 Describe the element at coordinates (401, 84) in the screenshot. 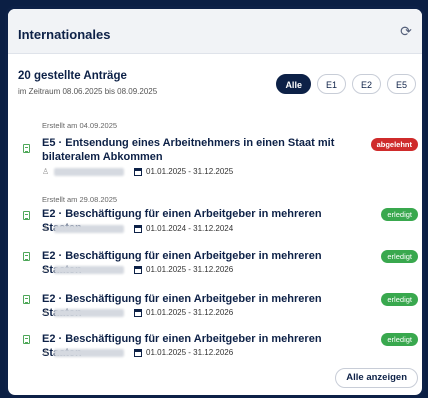

I see `filter-chip-e5: E5` at that location.